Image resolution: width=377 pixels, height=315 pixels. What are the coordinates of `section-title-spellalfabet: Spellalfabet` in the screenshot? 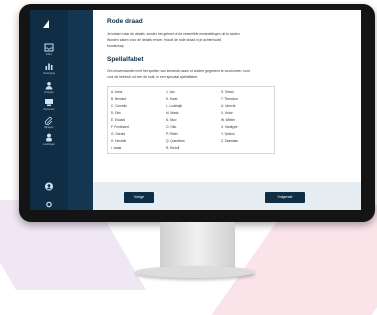 It's located at (125, 59).